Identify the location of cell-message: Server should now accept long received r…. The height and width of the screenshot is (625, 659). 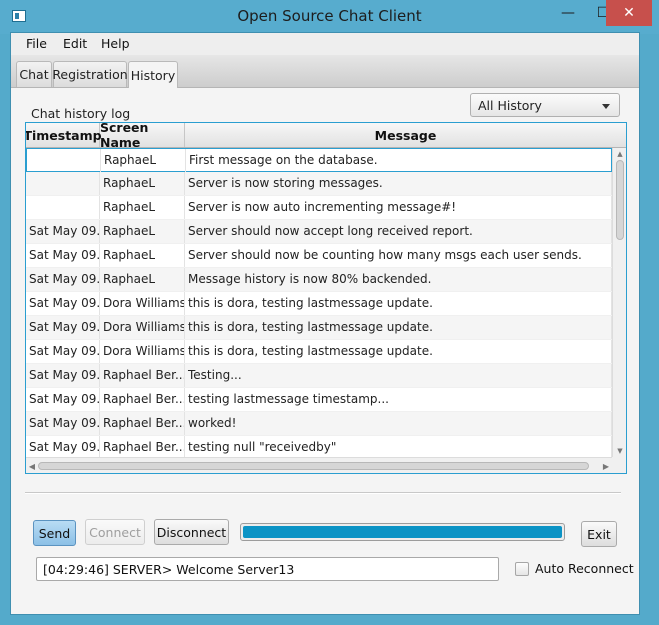
(398, 231).